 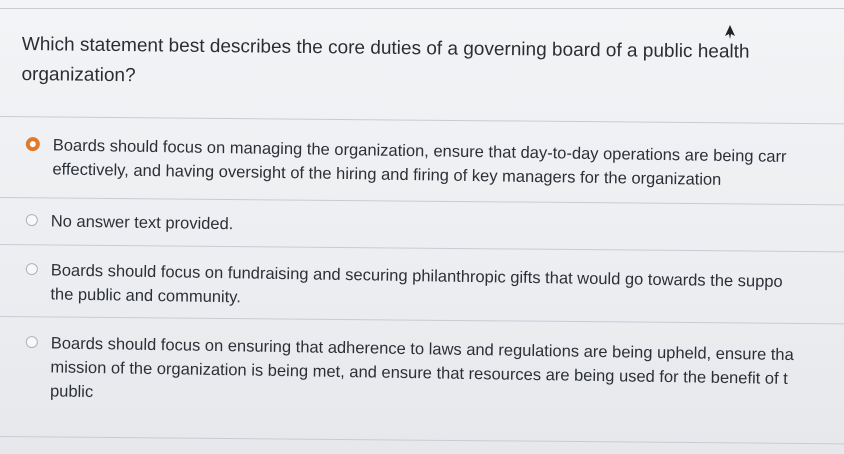 I want to click on top-border, so click(x=422, y=4).